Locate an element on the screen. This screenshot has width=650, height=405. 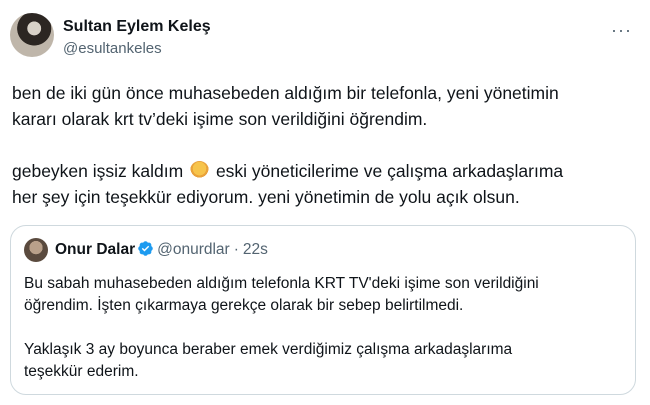
quoted-author-handle: @onurdlar is located at coordinates (193, 249).